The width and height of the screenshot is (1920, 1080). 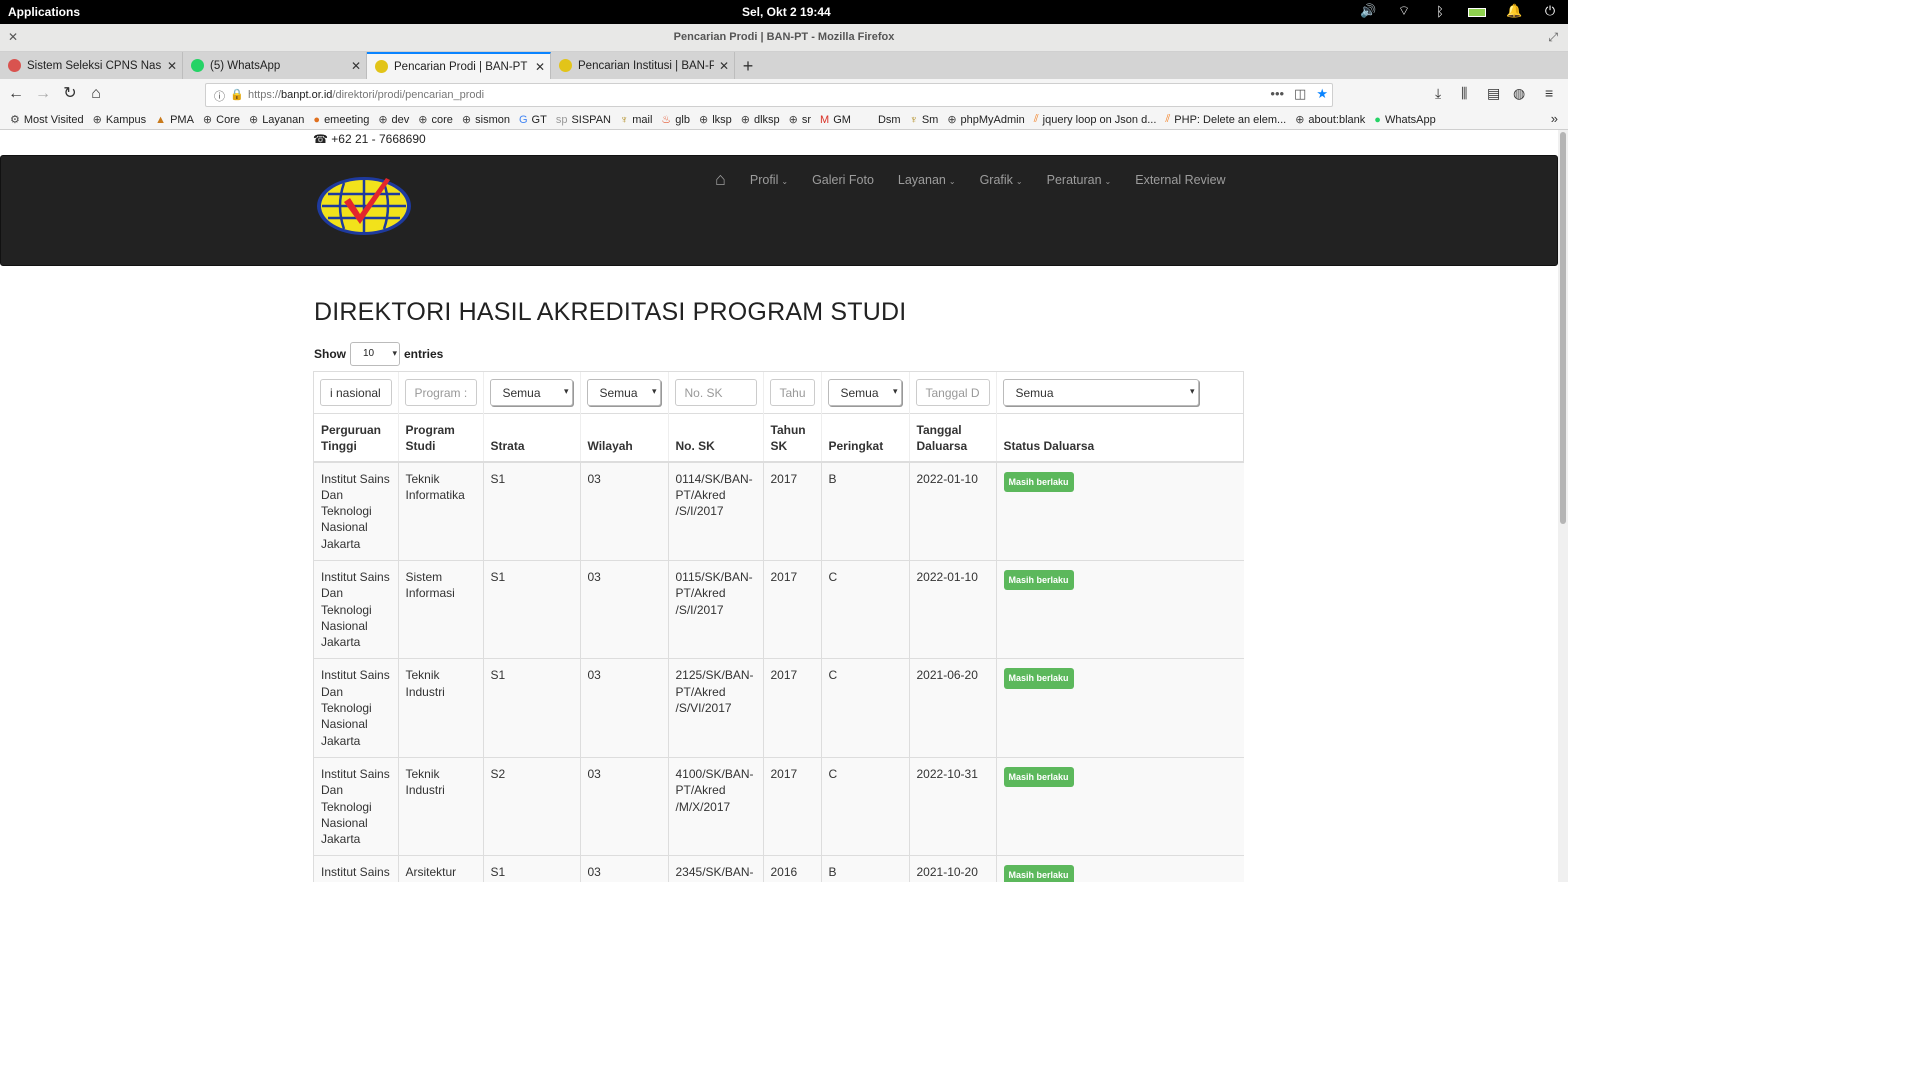 What do you see at coordinates (583, 120) in the screenshot?
I see `bookmark-item: sp SISPAN` at bounding box center [583, 120].